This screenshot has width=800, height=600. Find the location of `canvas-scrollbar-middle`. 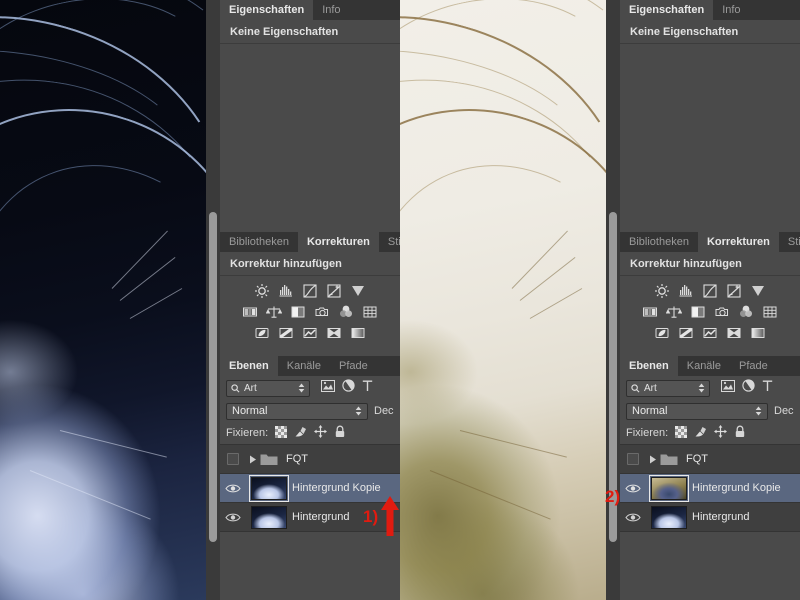

canvas-scrollbar-middle is located at coordinates (613, 300).